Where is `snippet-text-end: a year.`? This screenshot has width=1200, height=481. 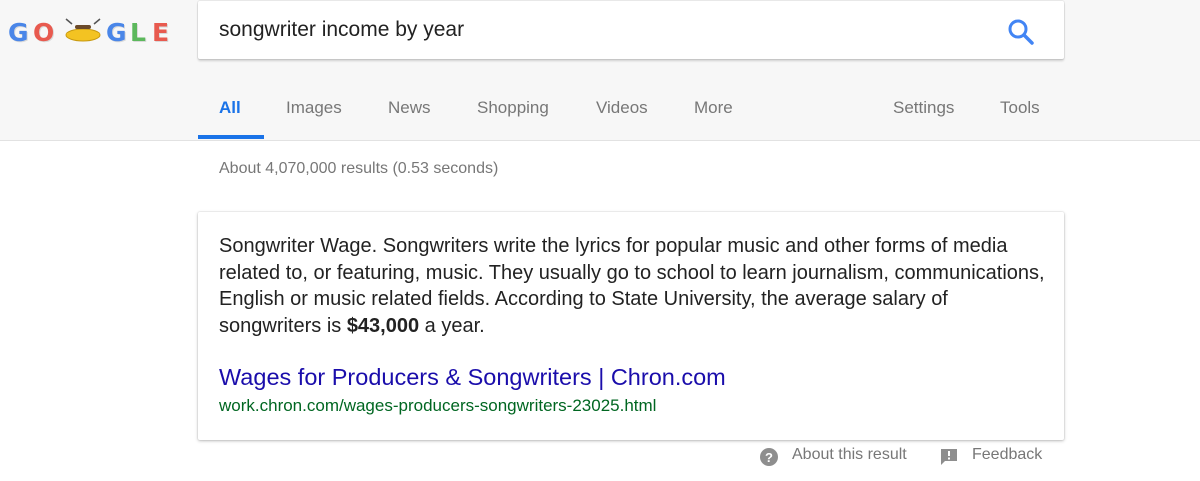 snippet-text-end: a year. is located at coordinates (452, 325).